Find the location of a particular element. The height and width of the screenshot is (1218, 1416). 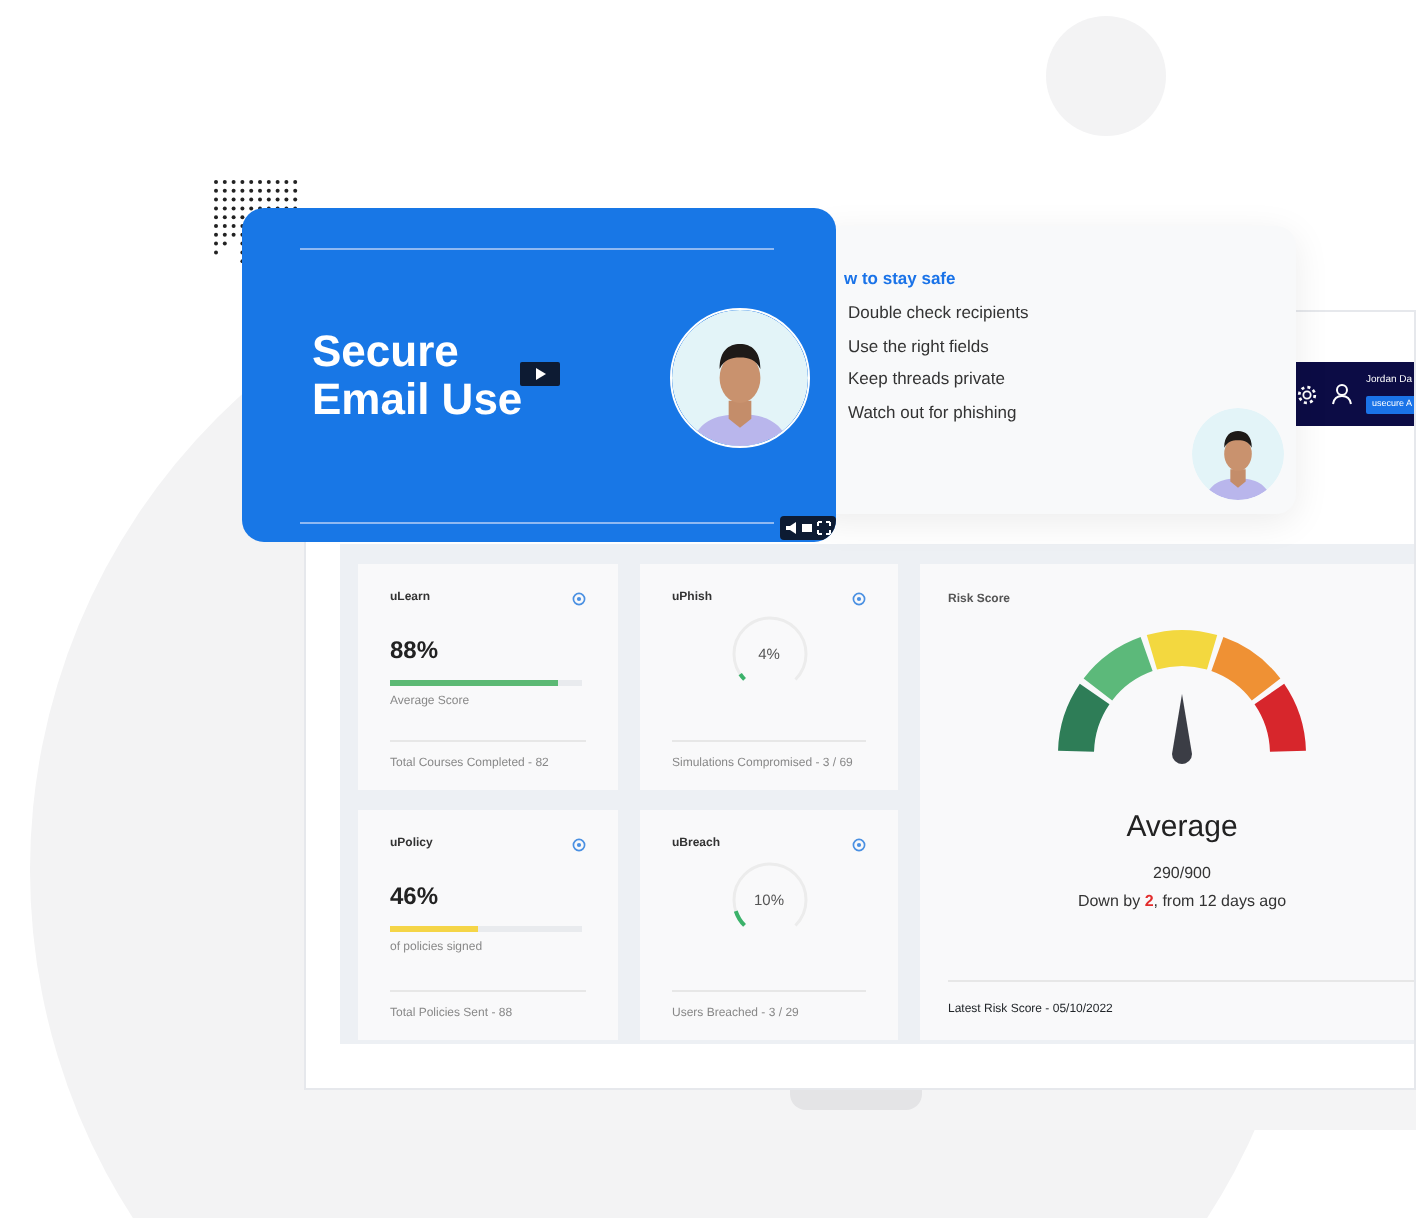

settings-icon is located at coordinates (1307, 394).